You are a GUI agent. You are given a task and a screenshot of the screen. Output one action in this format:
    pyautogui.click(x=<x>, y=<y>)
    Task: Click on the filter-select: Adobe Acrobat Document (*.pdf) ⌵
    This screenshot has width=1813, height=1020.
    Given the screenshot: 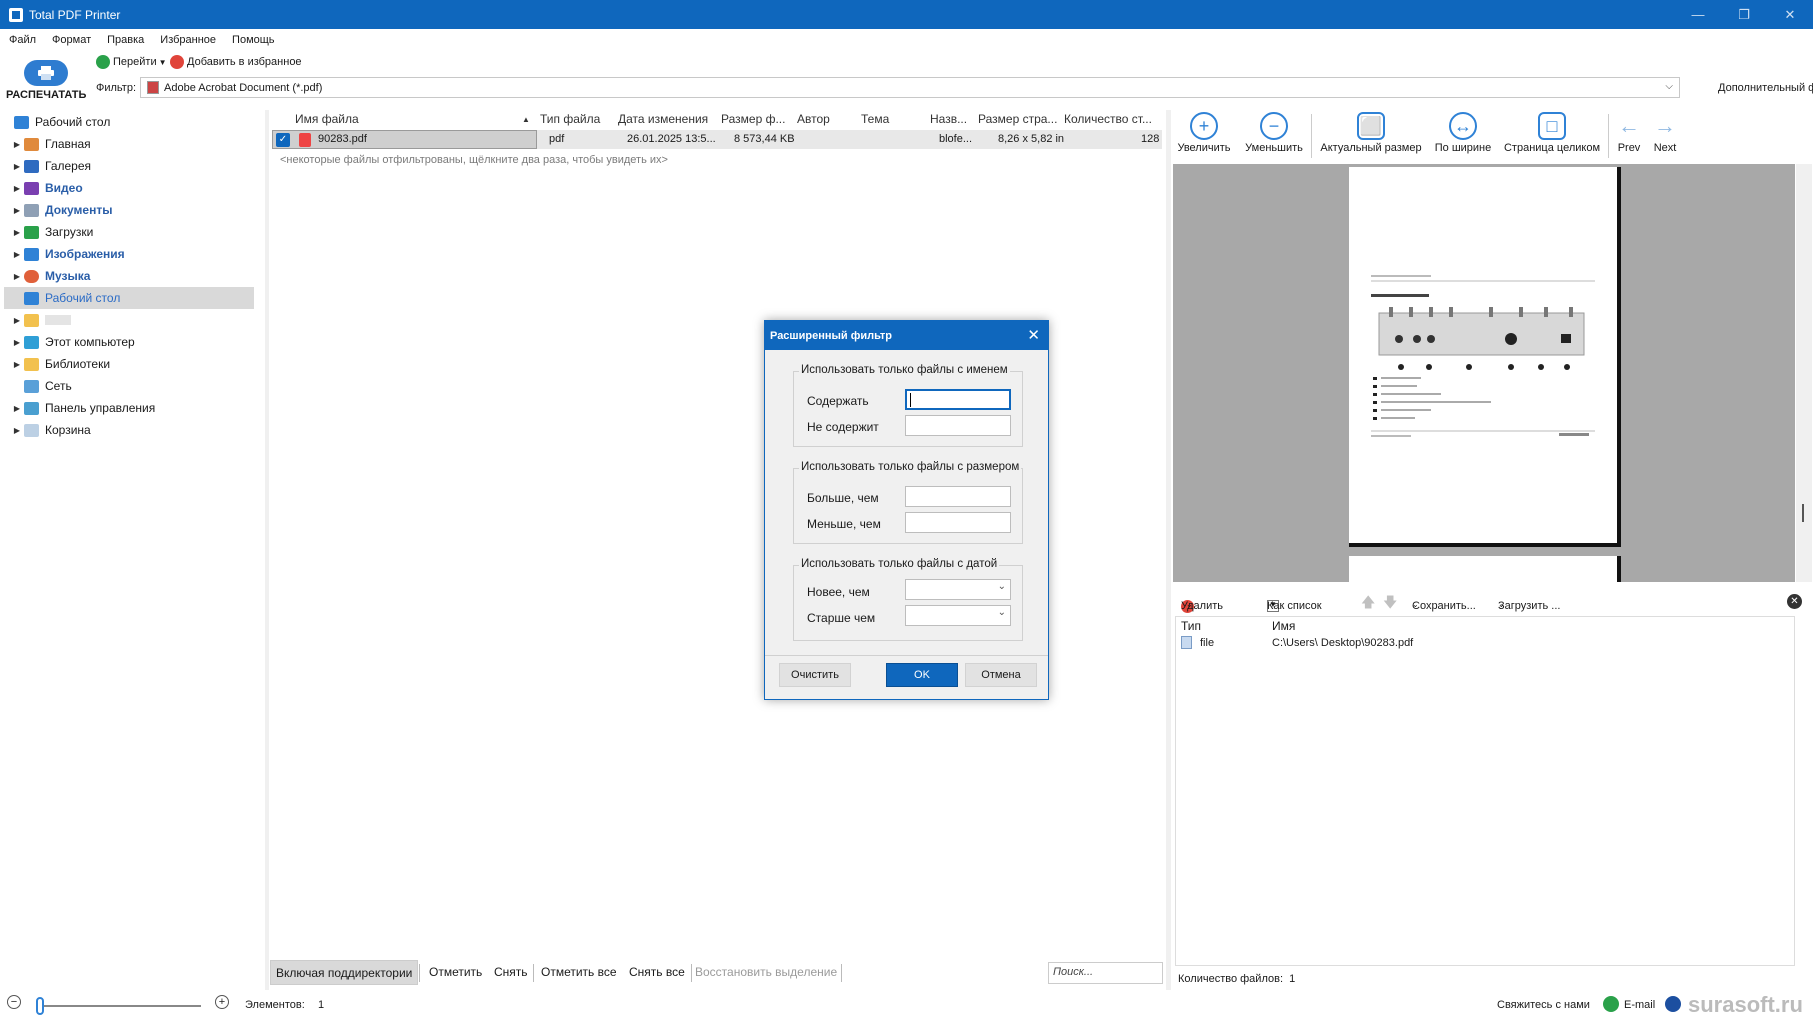 What is the action you would take?
    pyautogui.click(x=910, y=87)
    